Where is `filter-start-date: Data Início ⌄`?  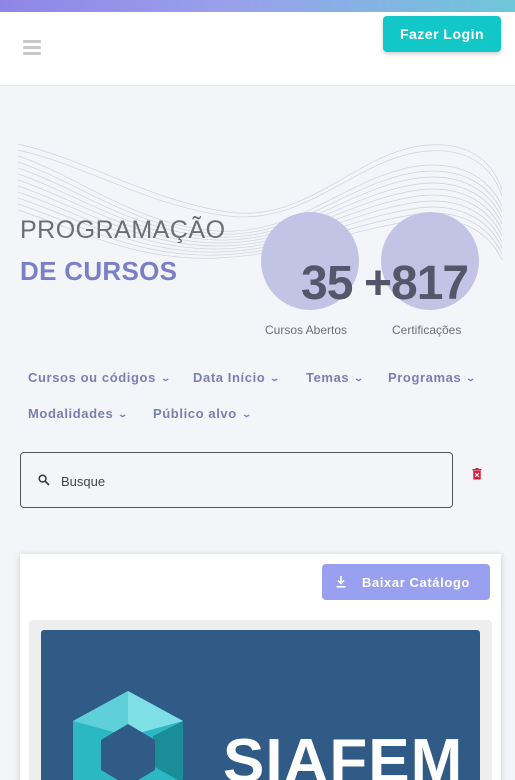 filter-start-date: Data Início ⌄ is located at coordinates (236, 377).